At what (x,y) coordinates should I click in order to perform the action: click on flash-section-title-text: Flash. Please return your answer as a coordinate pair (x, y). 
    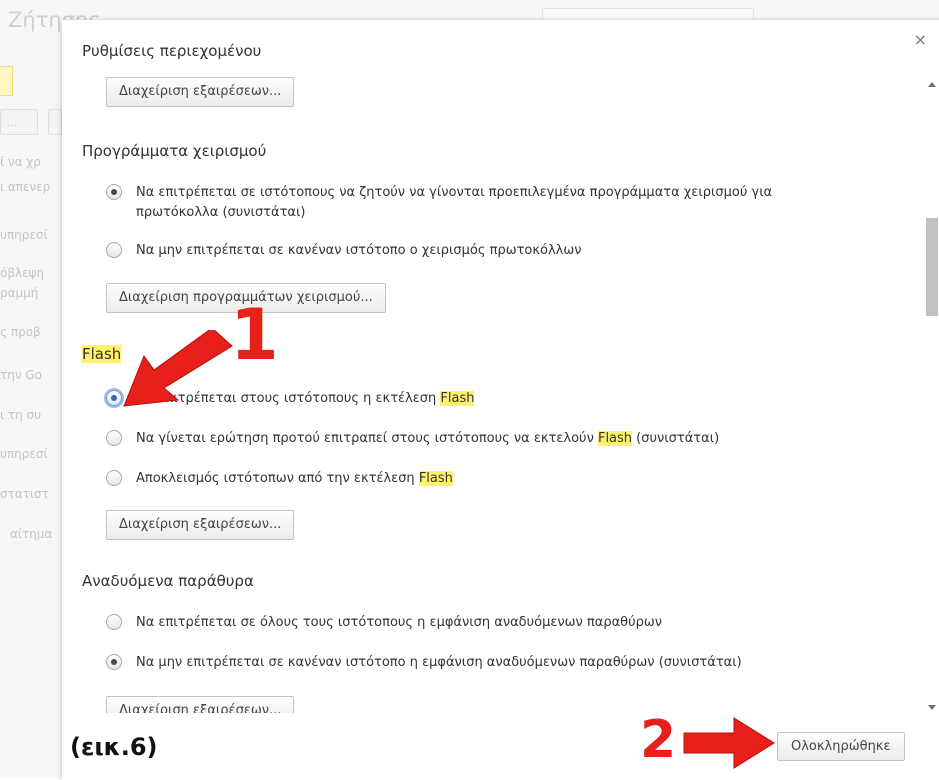
    Looking at the image, I should click on (102, 354).